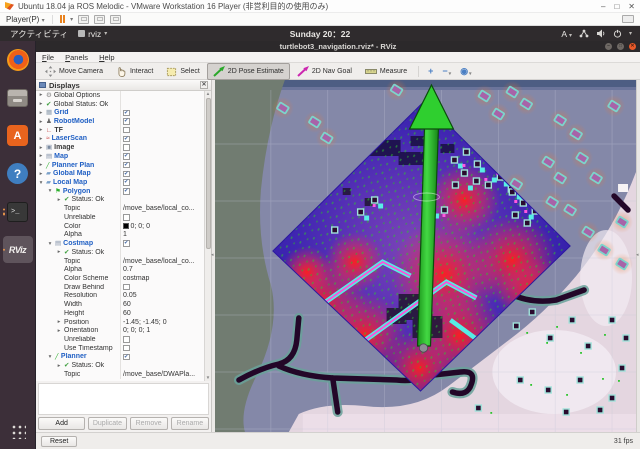 This screenshot has width=640, height=449. Describe the element at coordinates (134, 71) in the screenshot. I see `tool-interact: Interact` at that location.